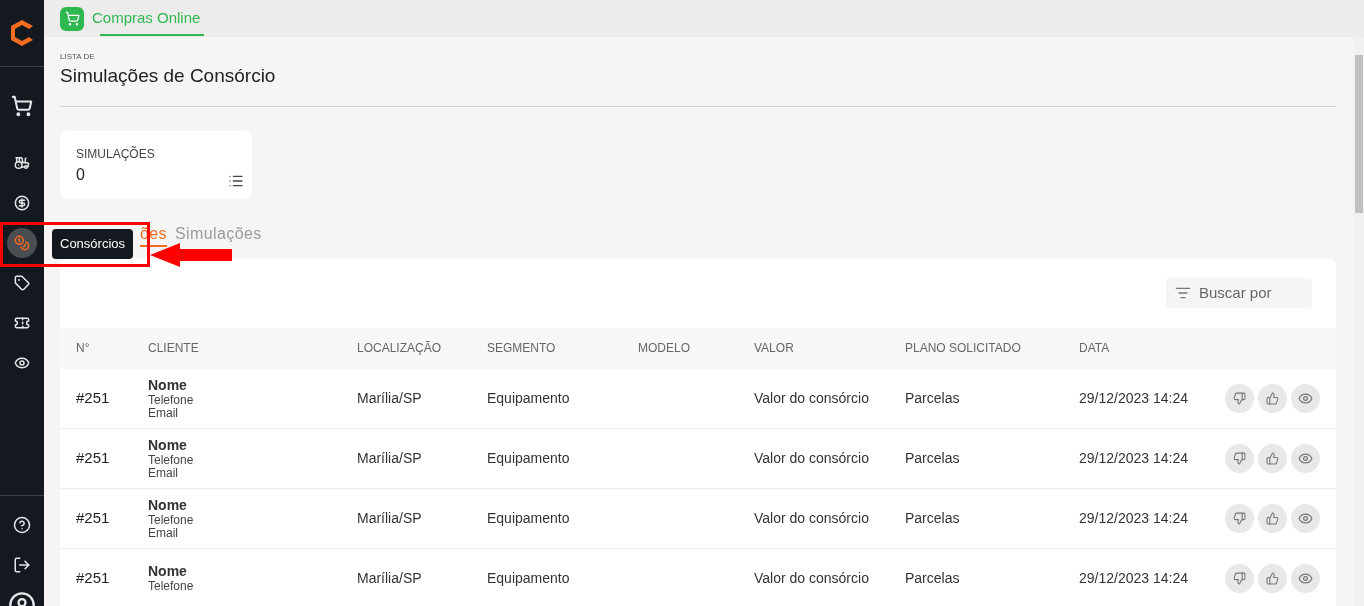 Image resolution: width=1364 pixels, height=606 pixels. Describe the element at coordinates (1095, 349) in the screenshot. I see `column-header: DATA` at that location.